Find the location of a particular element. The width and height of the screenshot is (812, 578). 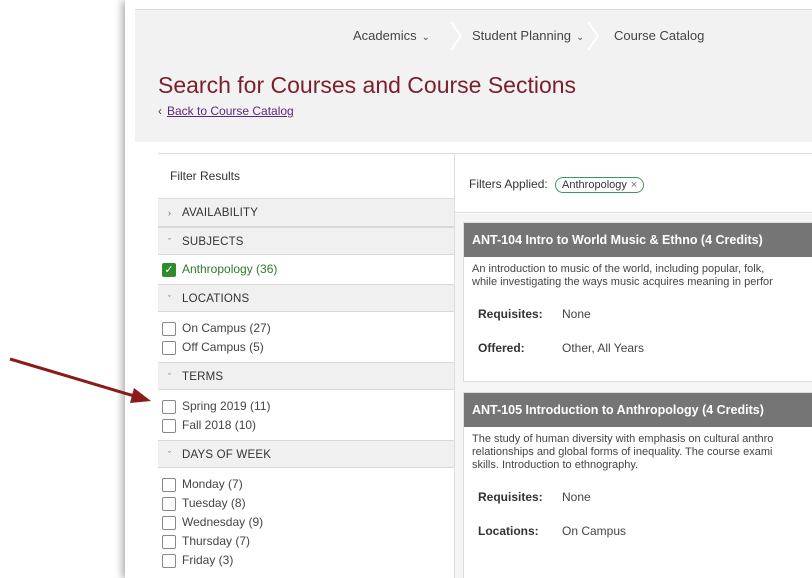

terms-options: Spring 2019 (11) Fall 2018 (10) is located at coordinates (306, 415).